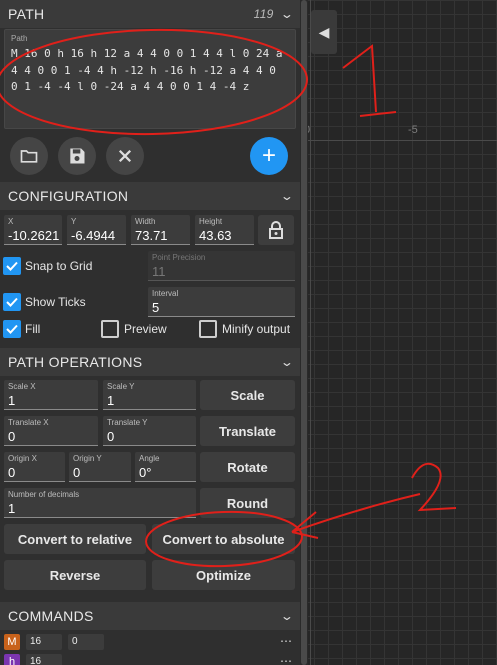 This screenshot has width=497, height=665. Describe the element at coordinates (247, 431) in the screenshot. I see `translate-button: Translate` at that location.